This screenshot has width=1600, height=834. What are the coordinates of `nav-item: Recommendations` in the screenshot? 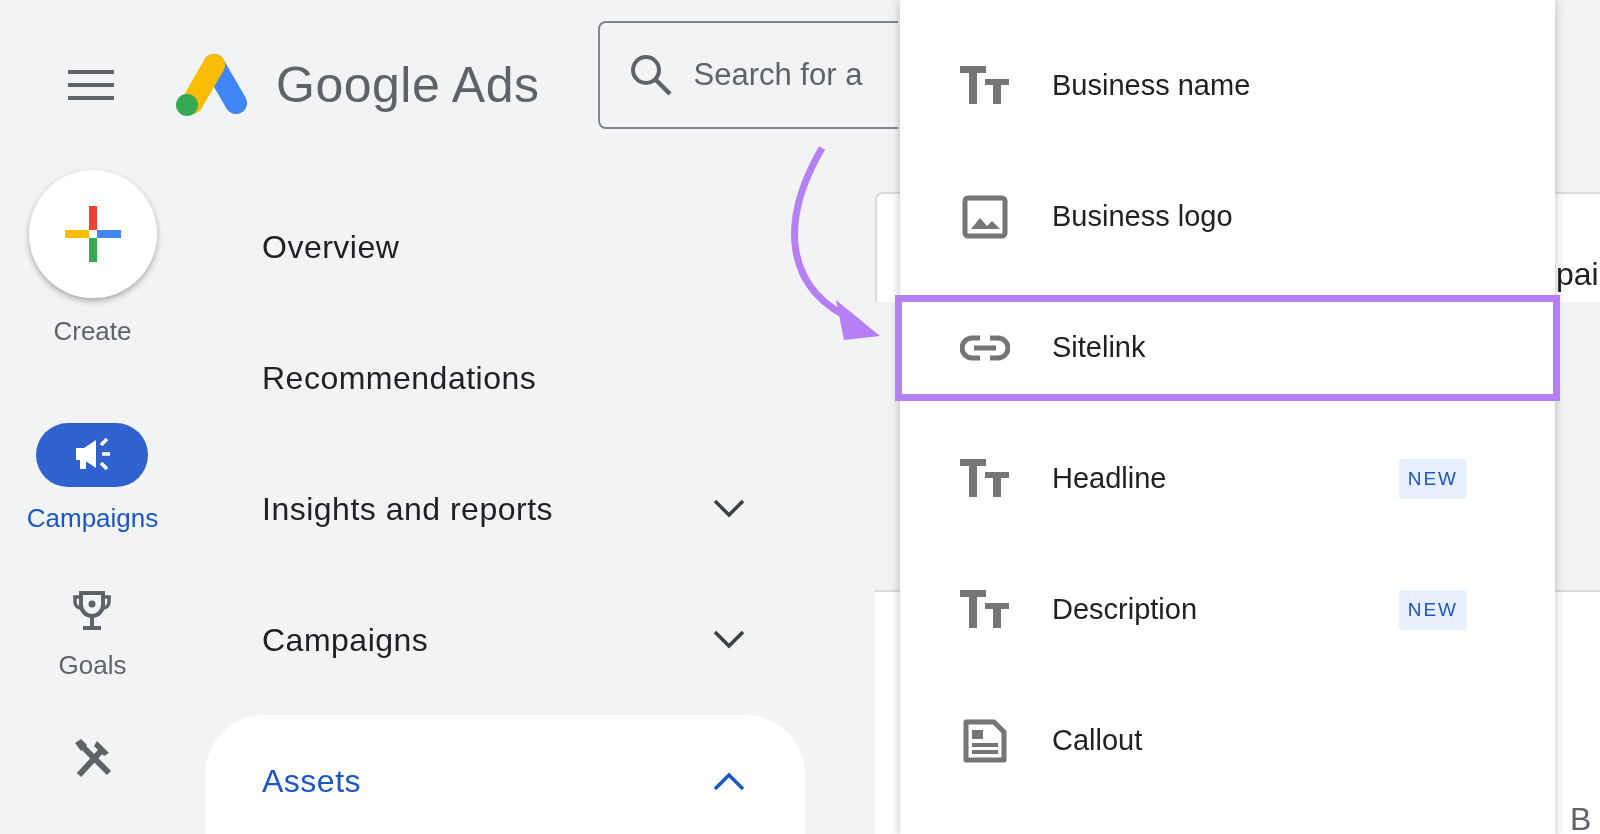 It's located at (505, 377).